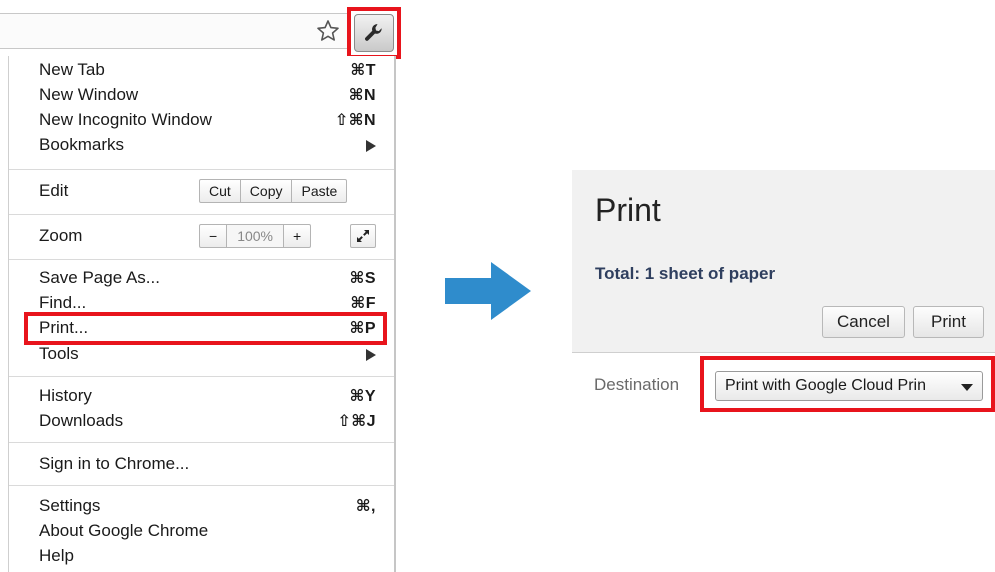  I want to click on star-icon, so click(328, 31).